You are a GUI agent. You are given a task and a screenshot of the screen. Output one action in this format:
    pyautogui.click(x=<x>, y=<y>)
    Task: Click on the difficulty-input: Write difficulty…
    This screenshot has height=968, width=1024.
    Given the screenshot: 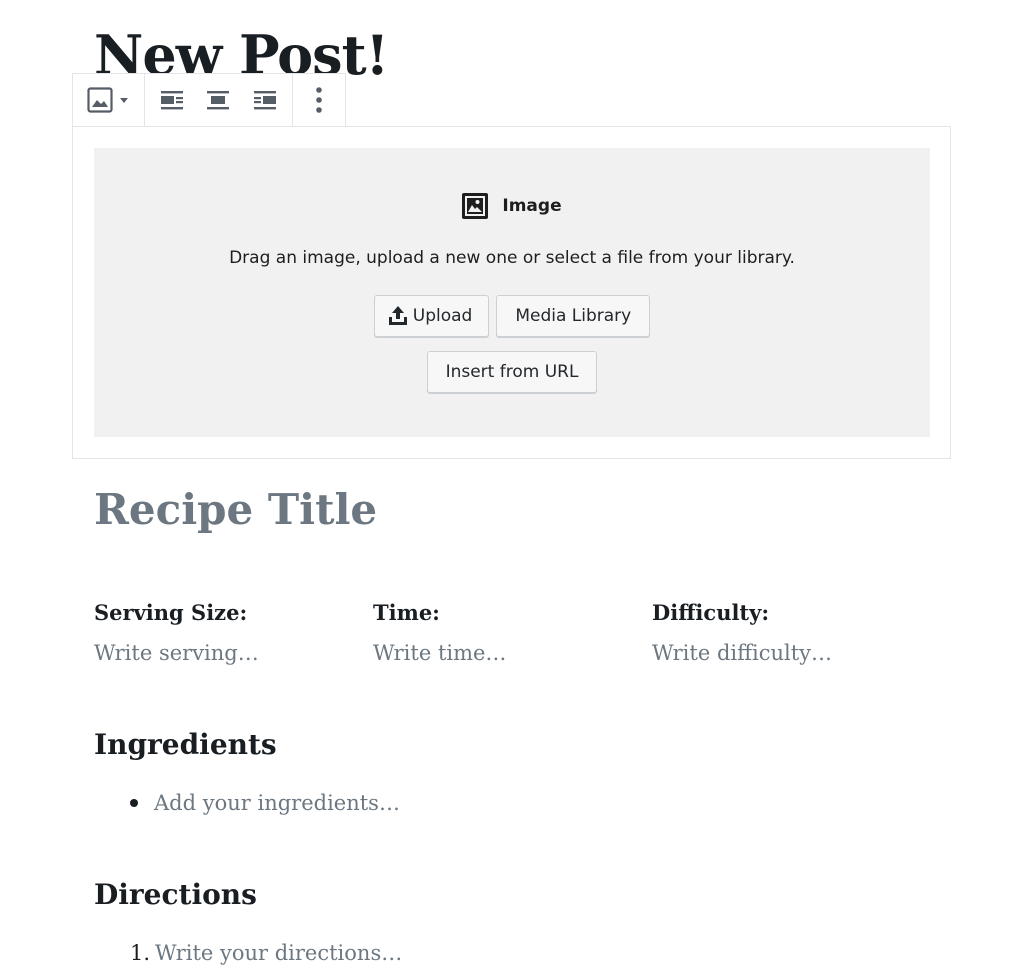 What is the action you would take?
    pyautogui.click(x=782, y=653)
    